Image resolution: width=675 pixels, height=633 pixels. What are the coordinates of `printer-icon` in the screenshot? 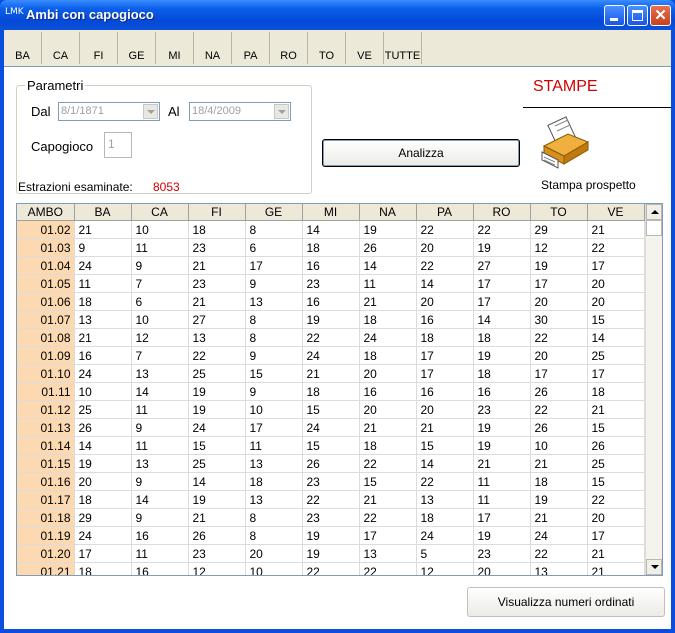 It's located at (566, 144).